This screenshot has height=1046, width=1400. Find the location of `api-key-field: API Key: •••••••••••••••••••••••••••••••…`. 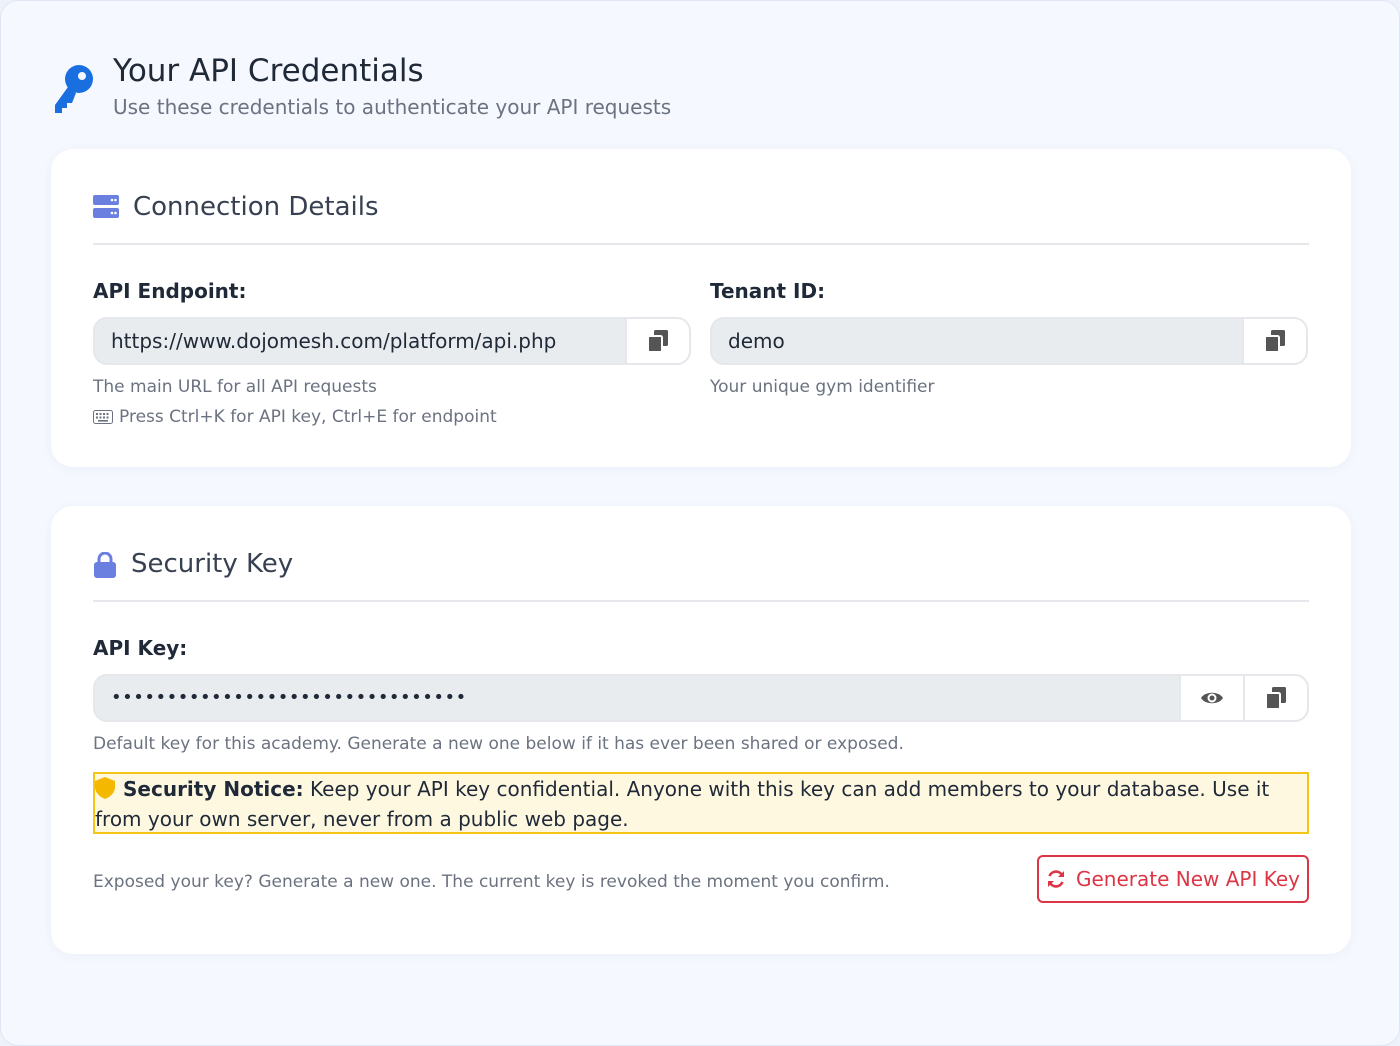

api-key-field: API Key: •••••••••••••••••••••••••••••••… is located at coordinates (701, 695).